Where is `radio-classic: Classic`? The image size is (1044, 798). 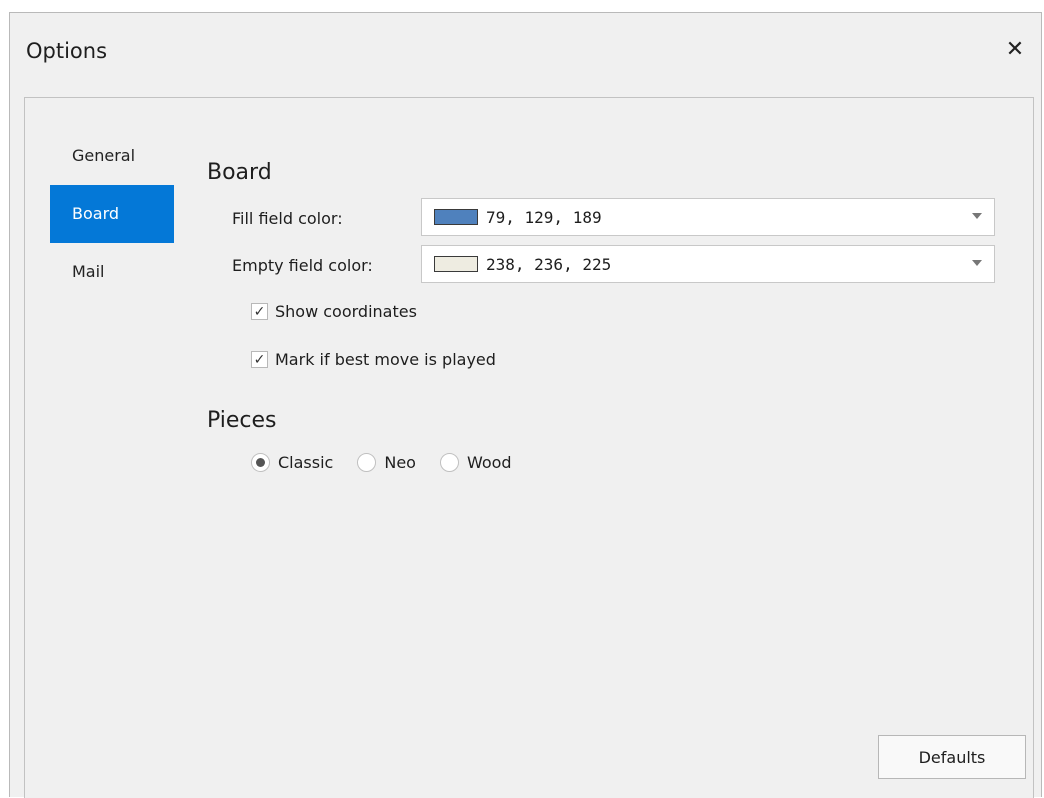
radio-classic: Classic is located at coordinates (292, 462).